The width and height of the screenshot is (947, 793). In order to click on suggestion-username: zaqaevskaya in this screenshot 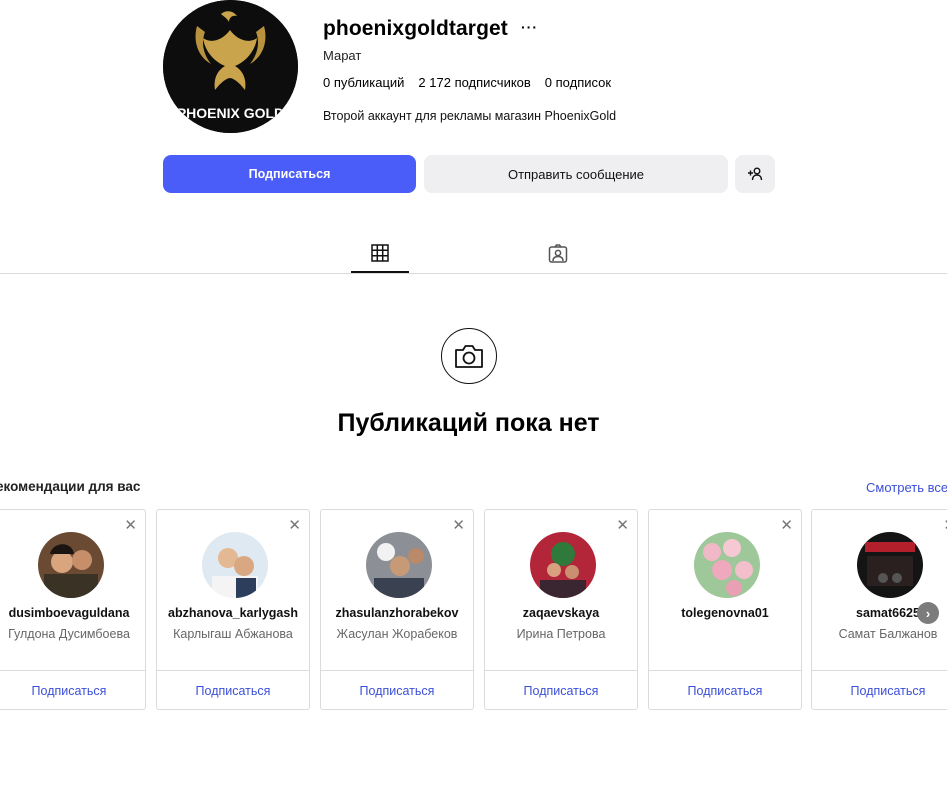, I will do `click(561, 613)`.